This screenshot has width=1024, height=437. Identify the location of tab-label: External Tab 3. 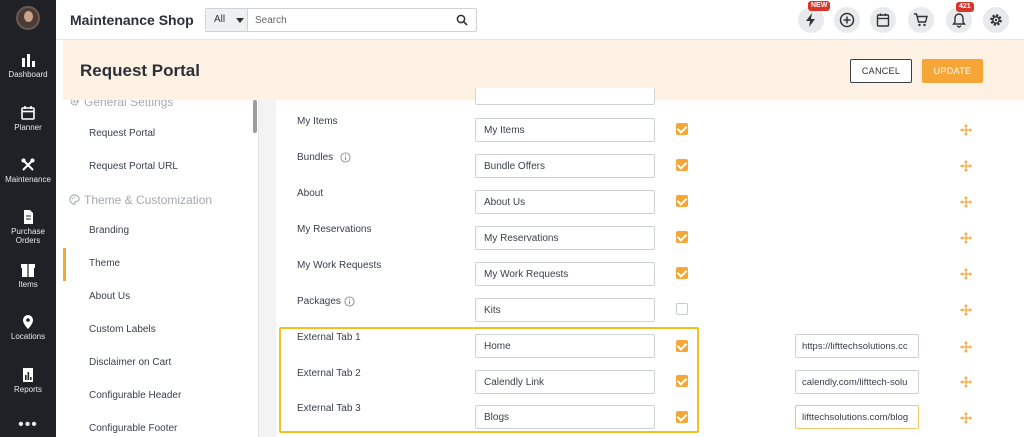
(329, 408).